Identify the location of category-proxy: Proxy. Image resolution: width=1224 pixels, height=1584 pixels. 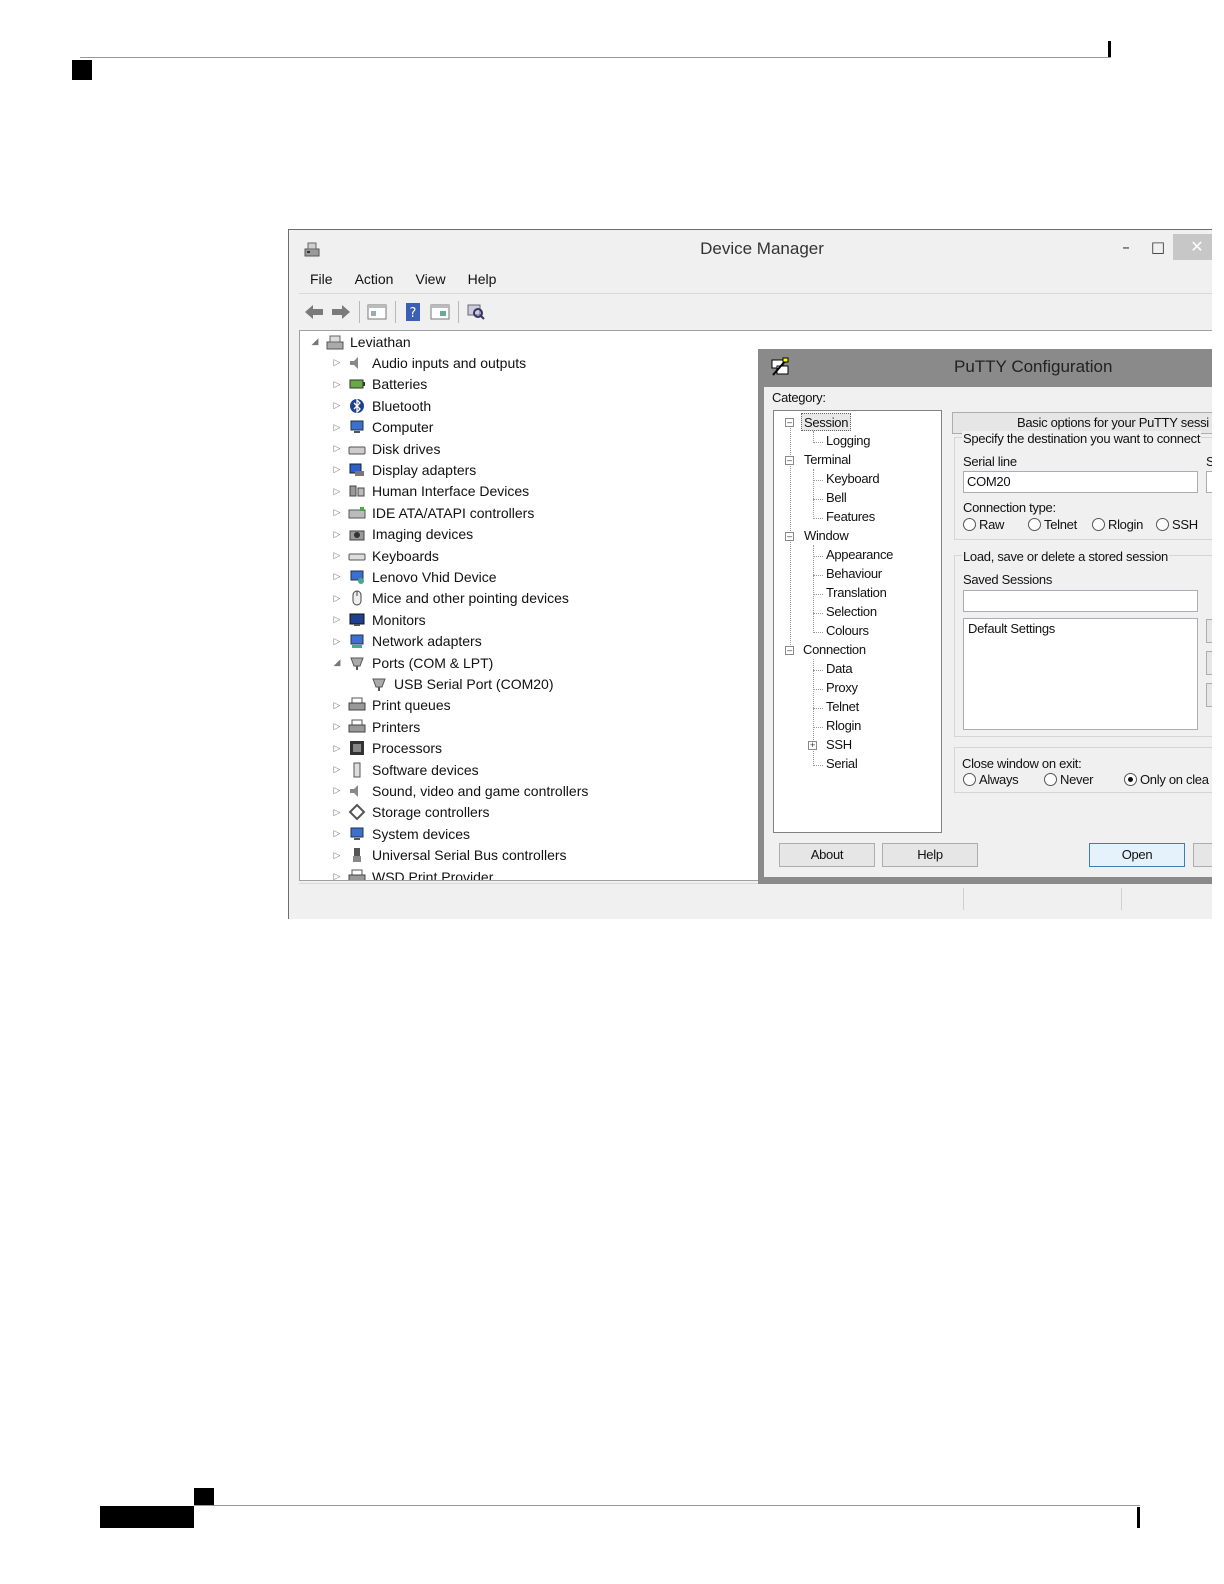
(842, 688).